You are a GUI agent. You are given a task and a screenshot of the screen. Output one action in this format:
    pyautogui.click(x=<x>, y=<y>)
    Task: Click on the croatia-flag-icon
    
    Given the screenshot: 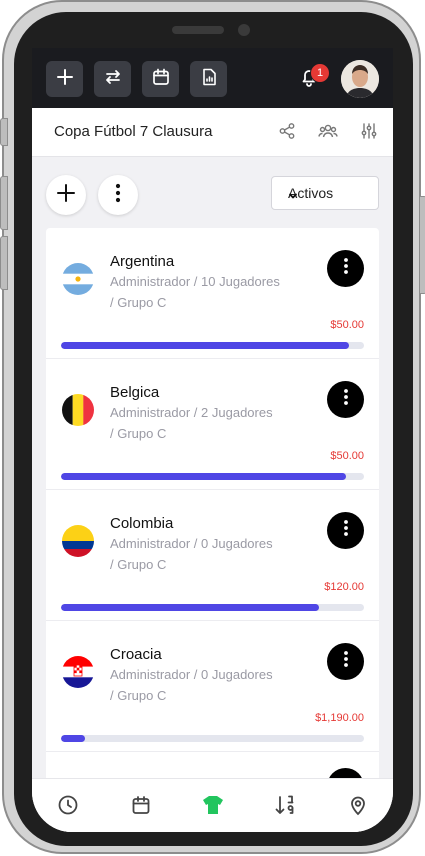 What is the action you would take?
    pyautogui.click(x=78, y=672)
    